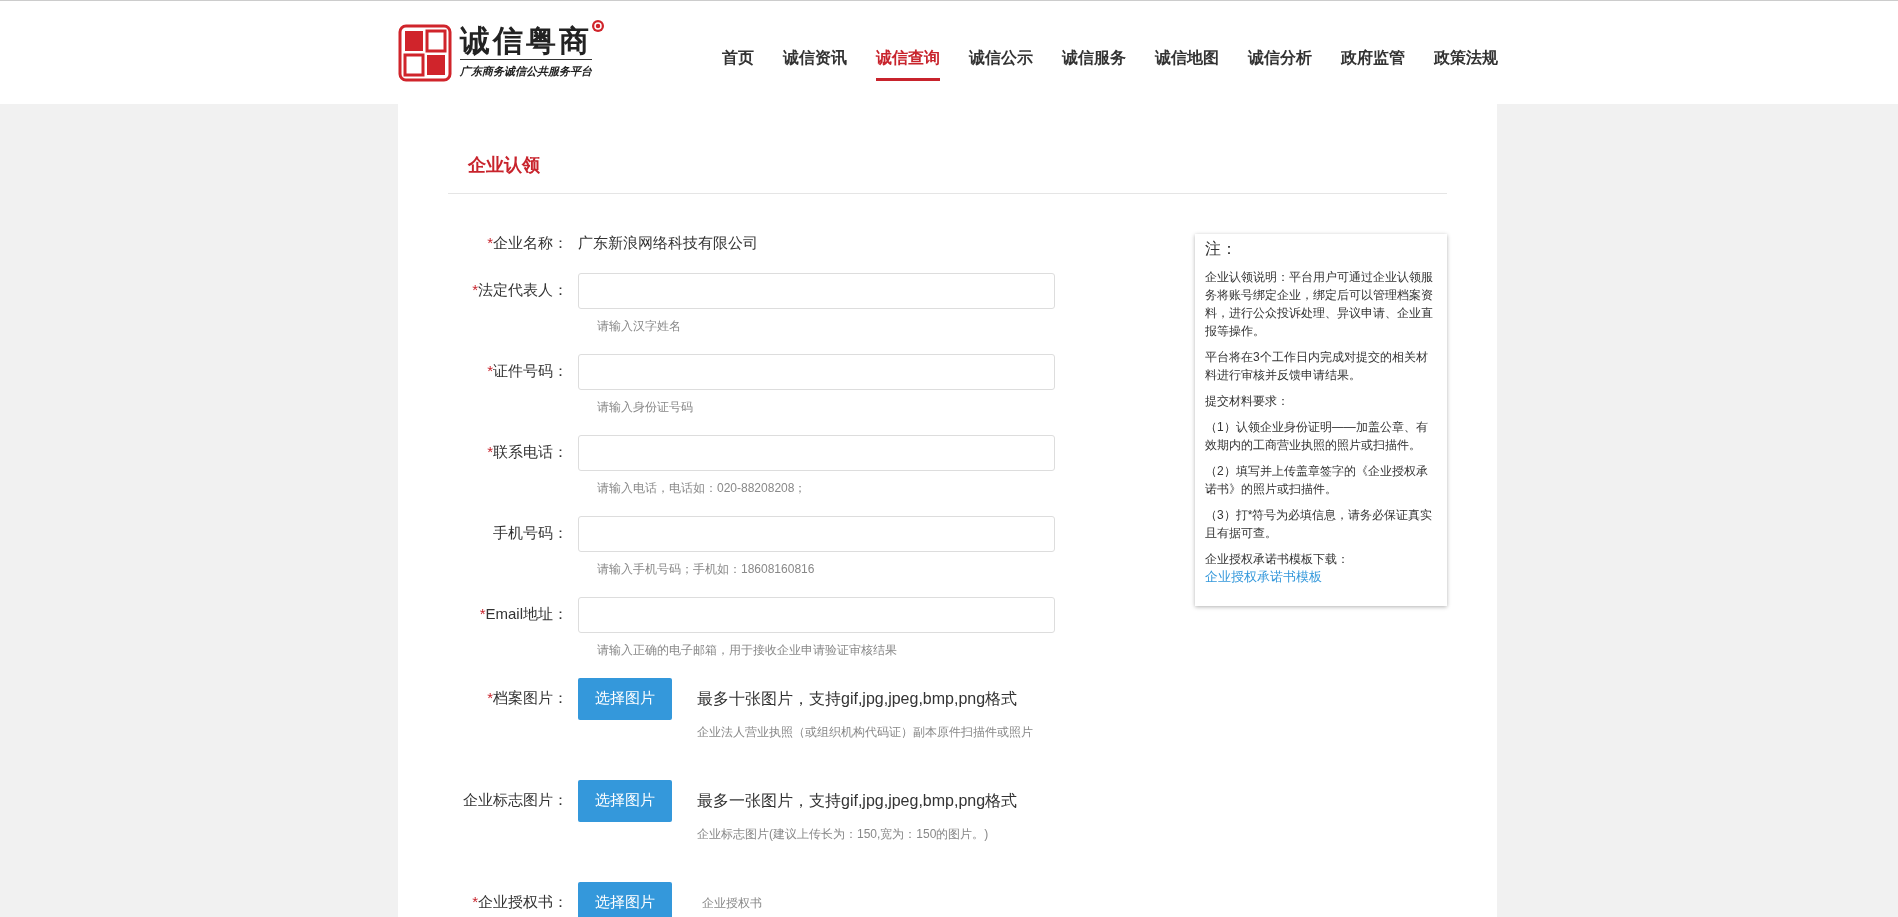 Image resolution: width=1898 pixels, height=917 pixels. What do you see at coordinates (1317, 480) in the screenshot?
I see `note-paragraph: （2）填写并上传盖章签字的《企业授权承诺书》的照片或扫描件。` at bounding box center [1317, 480].